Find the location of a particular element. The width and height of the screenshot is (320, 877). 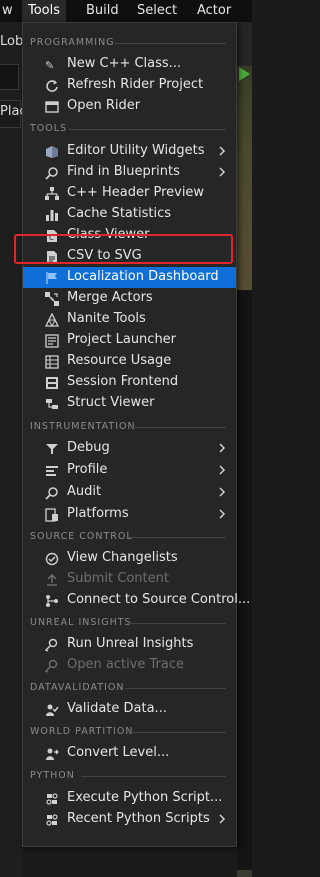

left-panel is located at coordinates (11, 449).